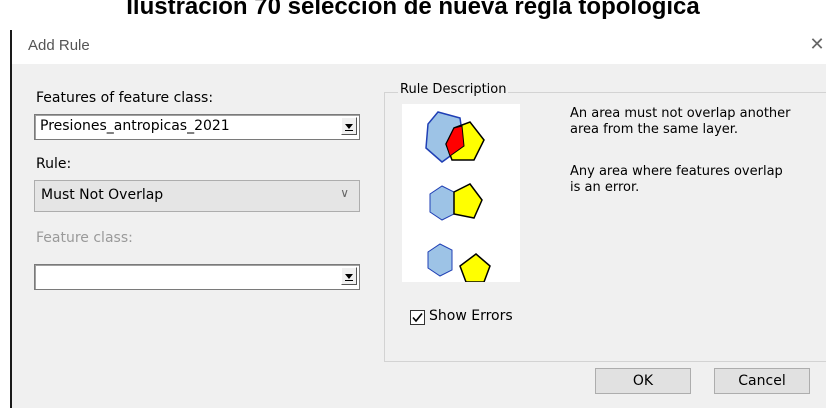 The image size is (826, 408). I want to click on cancel-button: Cancel, so click(762, 381).